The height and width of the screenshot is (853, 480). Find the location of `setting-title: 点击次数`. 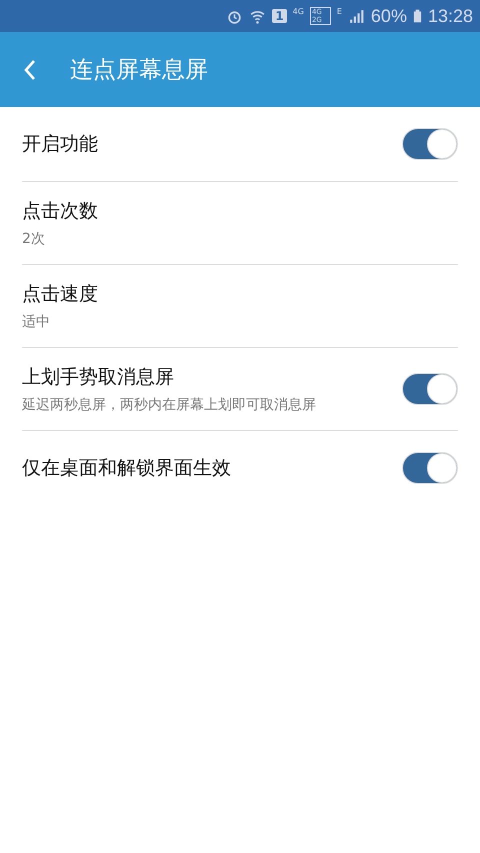

setting-title: 点击次数 is located at coordinates (60, 211).